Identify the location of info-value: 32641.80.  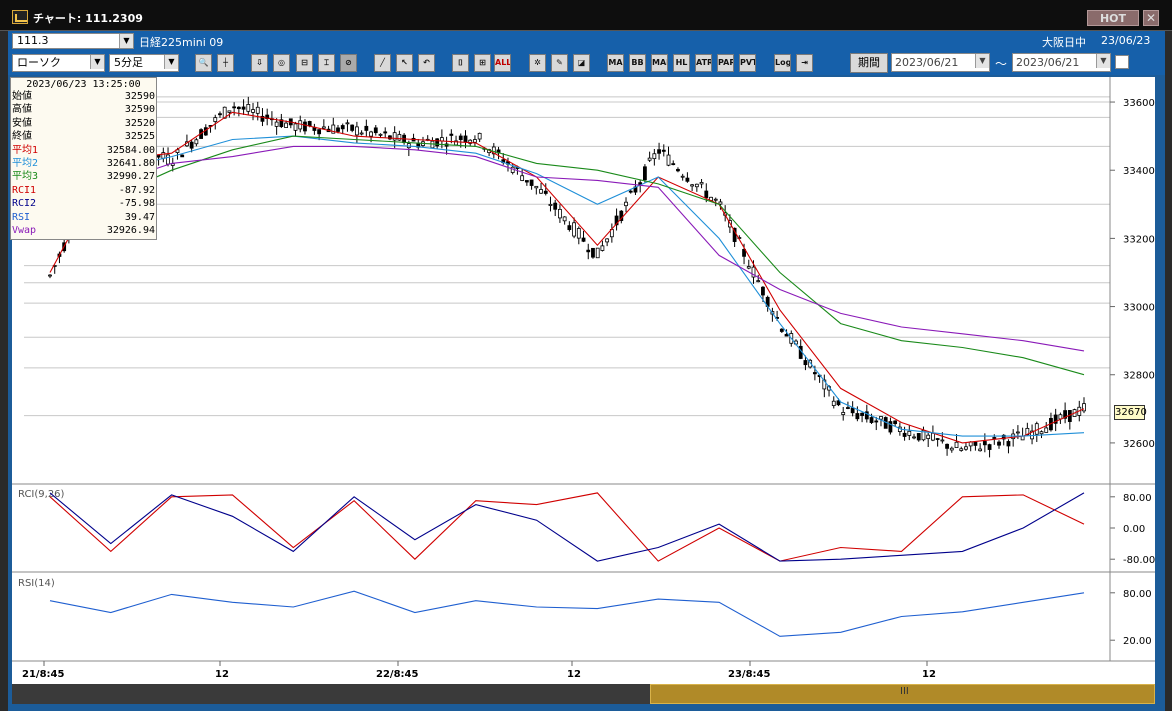
(130, 163).